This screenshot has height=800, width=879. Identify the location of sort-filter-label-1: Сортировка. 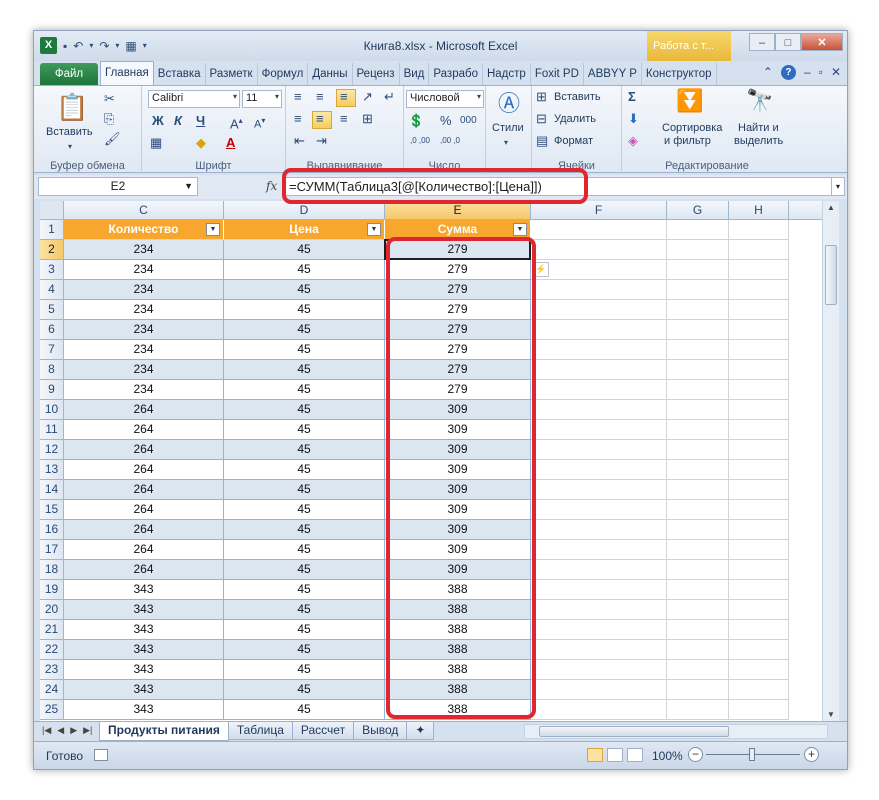
(692, 128).